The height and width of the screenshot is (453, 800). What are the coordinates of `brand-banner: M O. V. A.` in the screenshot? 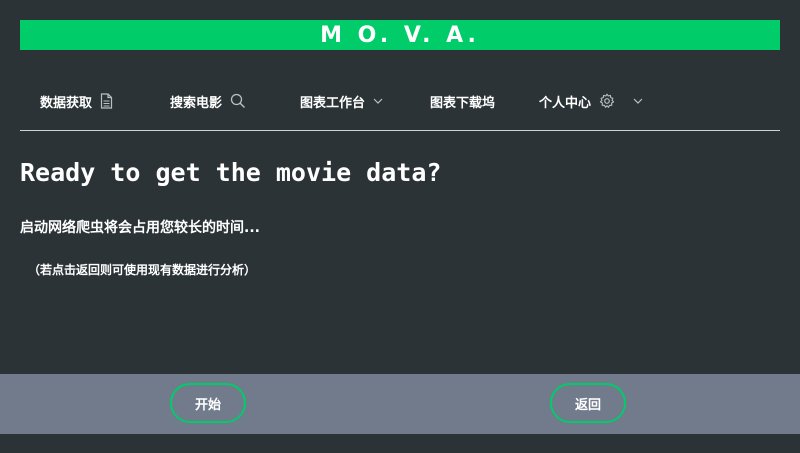 It's located at (400, 35).